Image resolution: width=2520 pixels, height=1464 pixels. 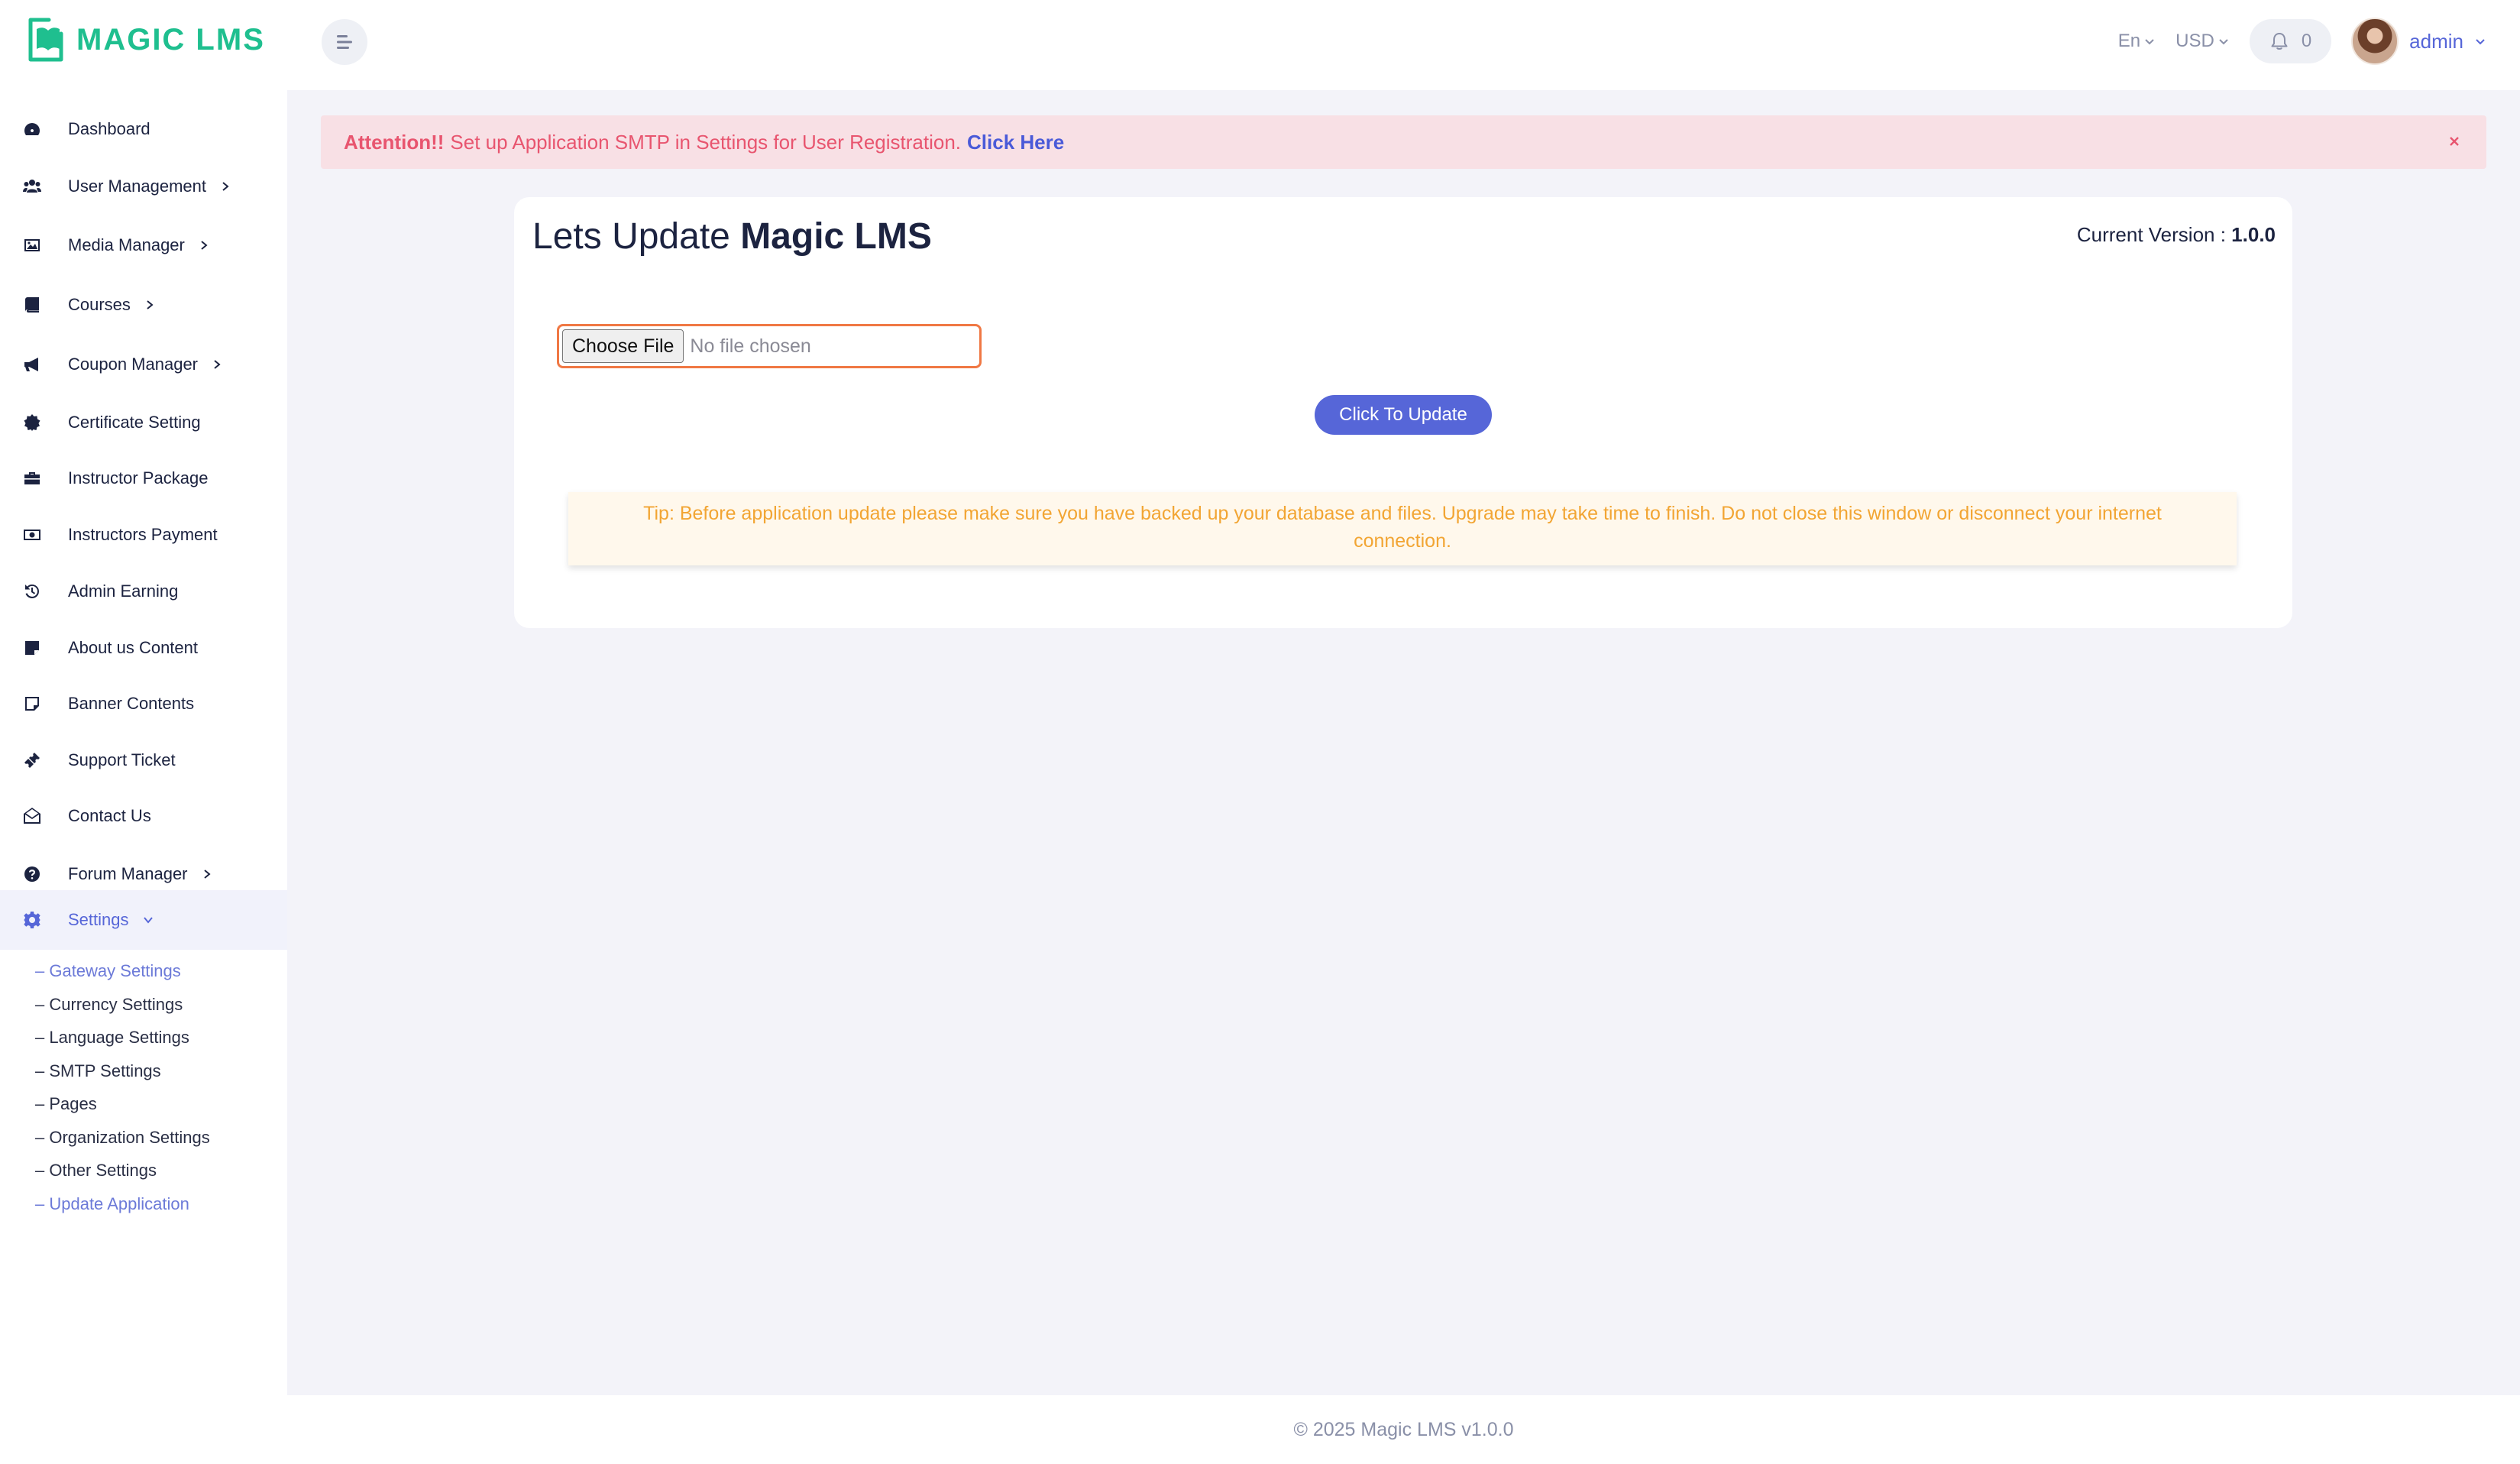 I want to click on choose-file-button: Choose File, so click(x=623, y=346).